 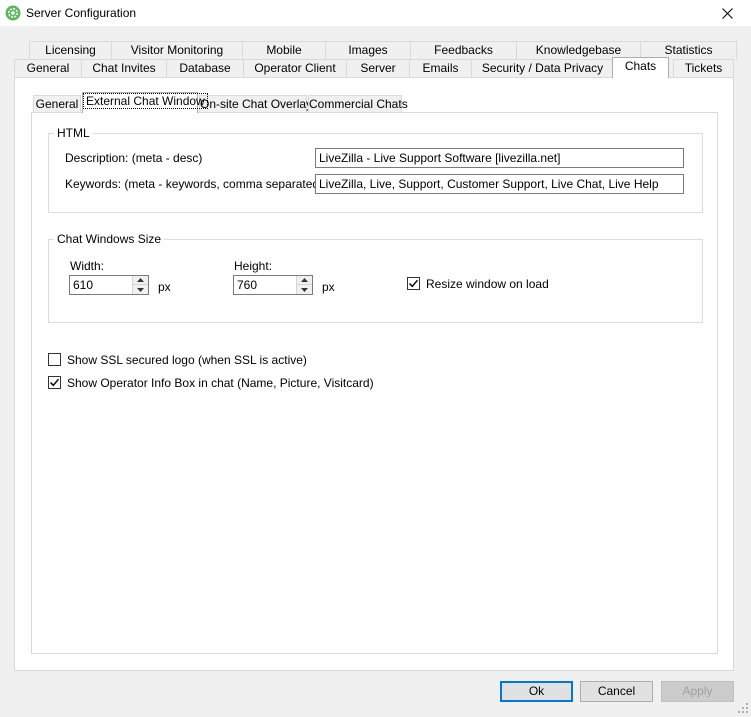 I want to click on tab-tickets: Tickets, so click(x=703, y=68).